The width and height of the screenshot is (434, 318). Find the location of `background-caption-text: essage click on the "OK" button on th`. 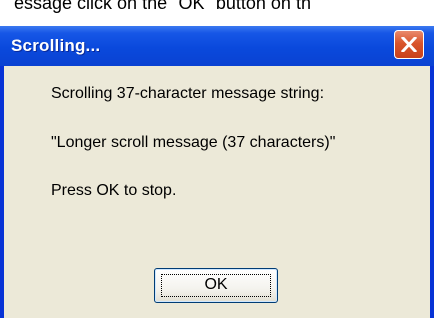

background-caption-text: essage click on the "OK" button on th is located at coordinates (162, 6).